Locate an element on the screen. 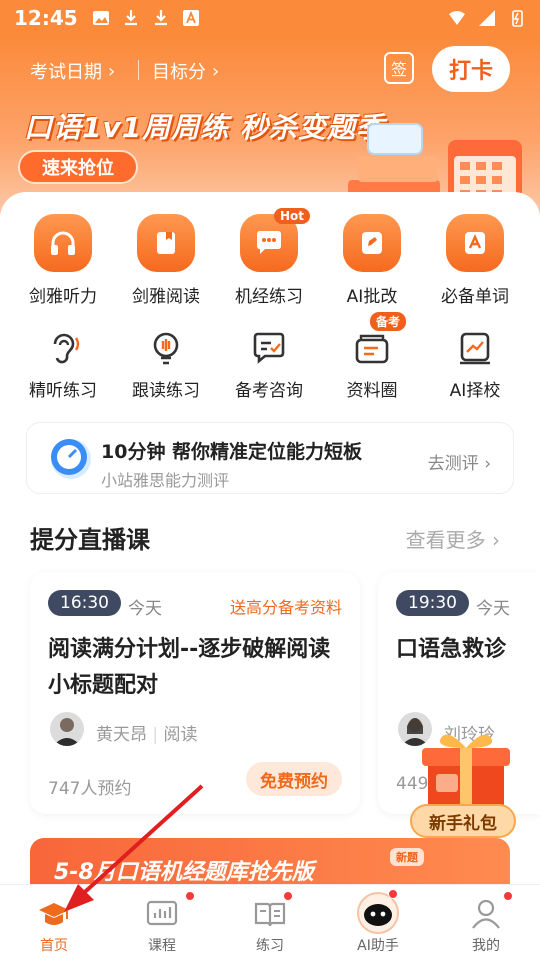 This screenshot has width=540, height=960. feature-shadowing: 跟读练习 is located at coordinates (166, 363).